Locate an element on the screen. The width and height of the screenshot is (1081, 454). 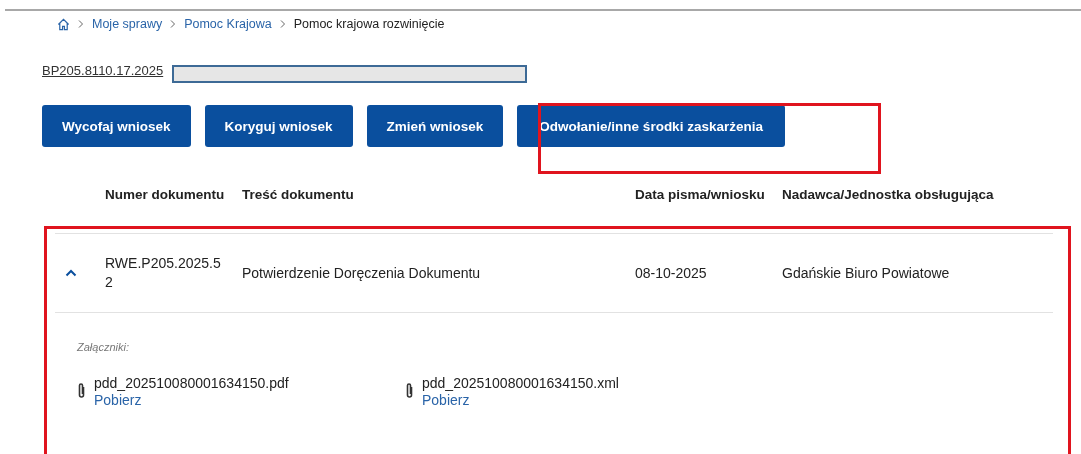
action-button: Odwołanie/inne środki zaskarżenia is located at coordinates (651, 126).